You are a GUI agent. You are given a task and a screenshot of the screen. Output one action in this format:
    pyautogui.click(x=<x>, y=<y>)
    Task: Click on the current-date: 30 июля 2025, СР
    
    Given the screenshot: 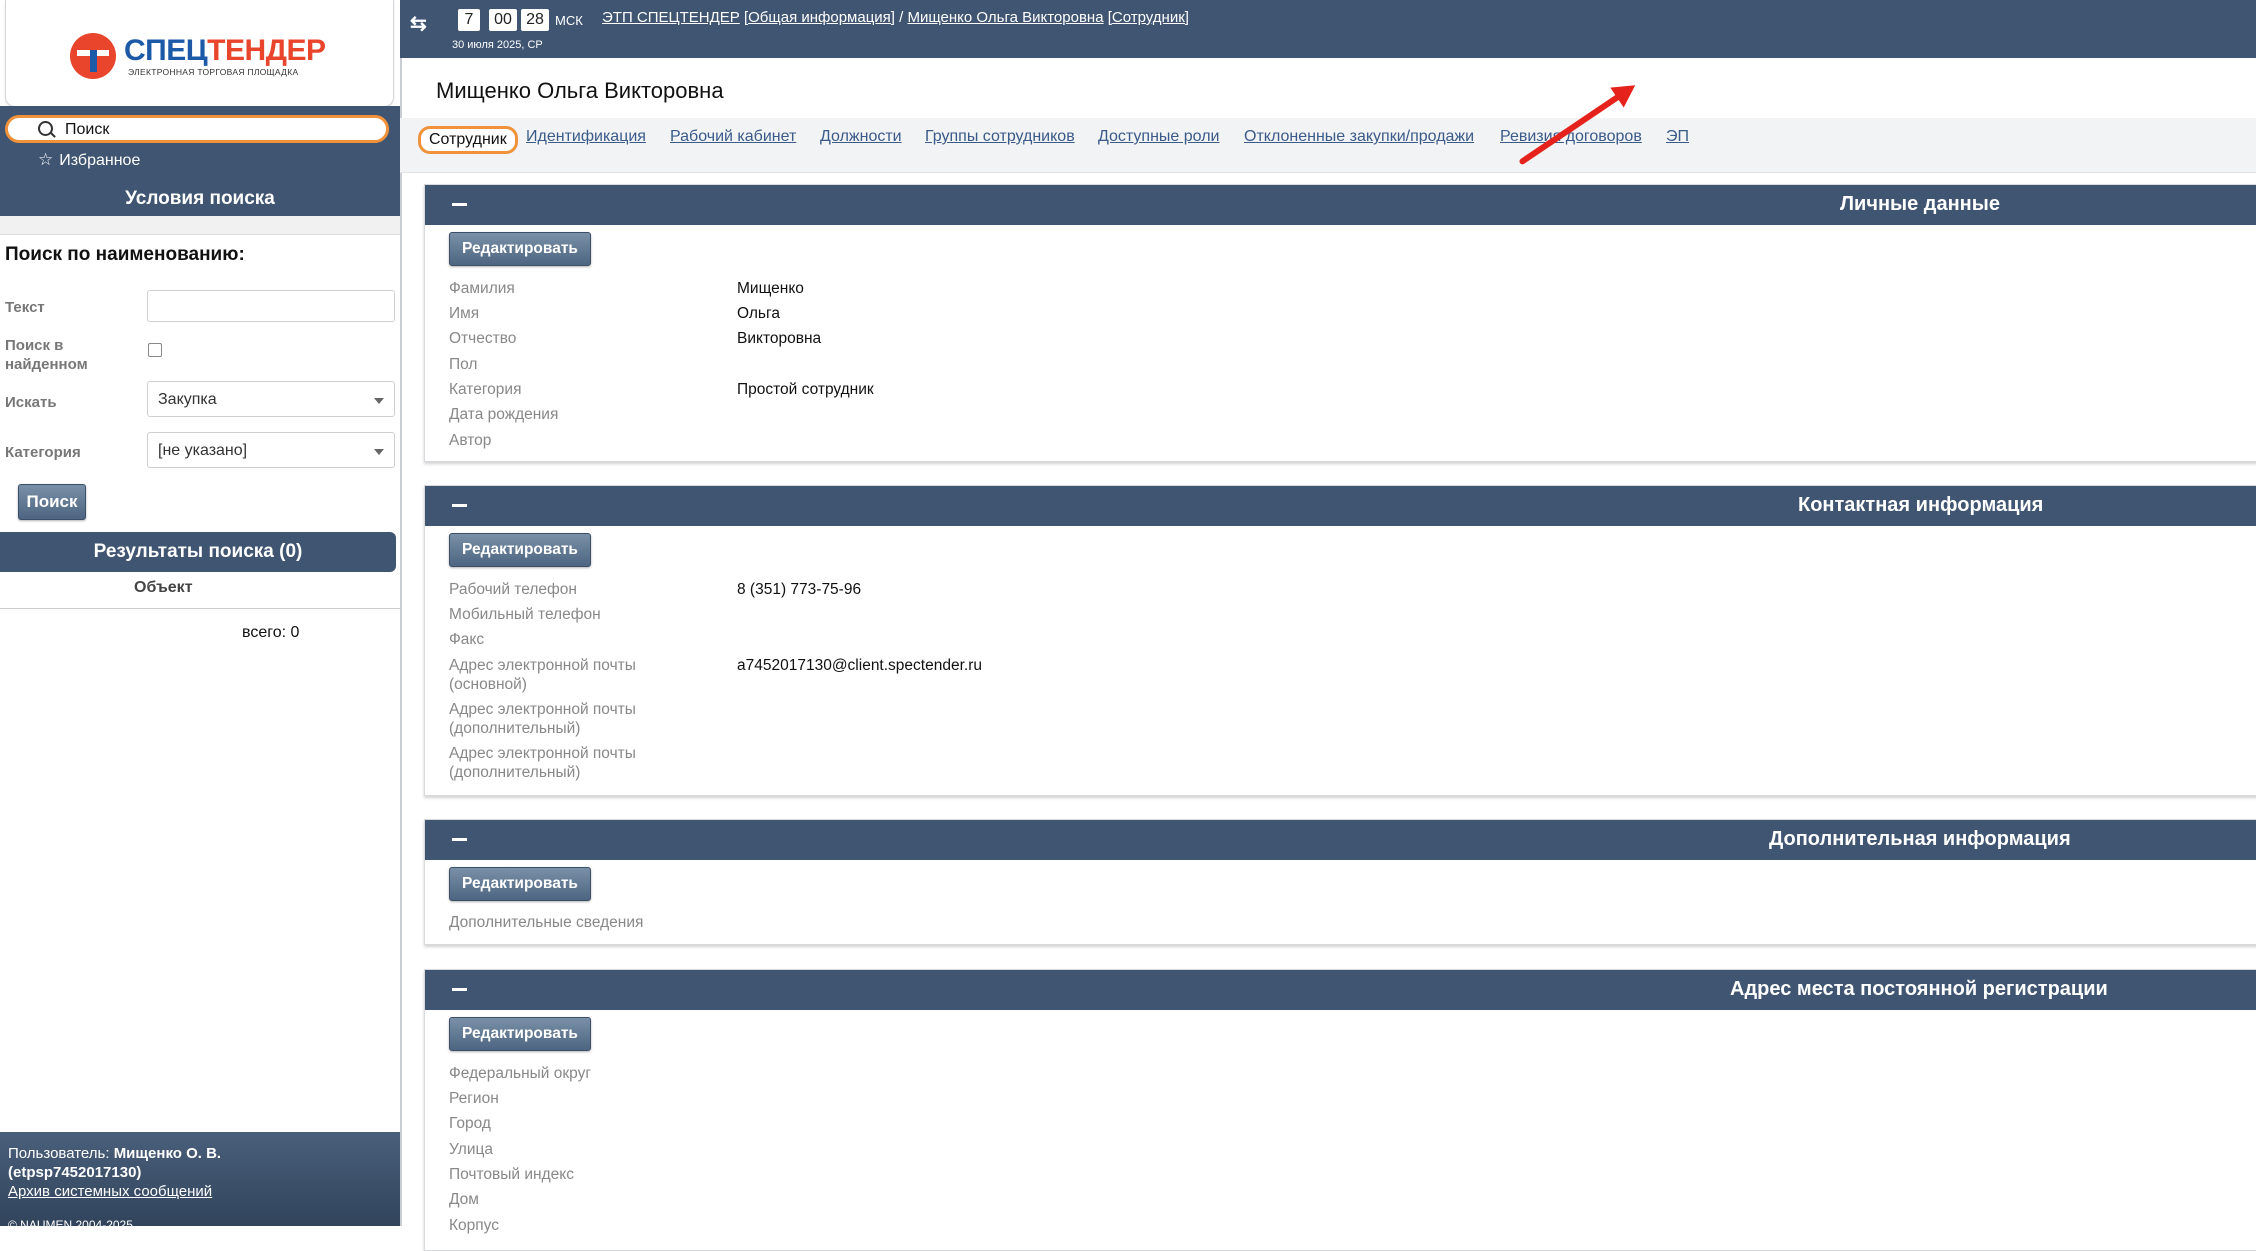 What is the action you would take?
    pyautogui.click(x=497, y=45)
    